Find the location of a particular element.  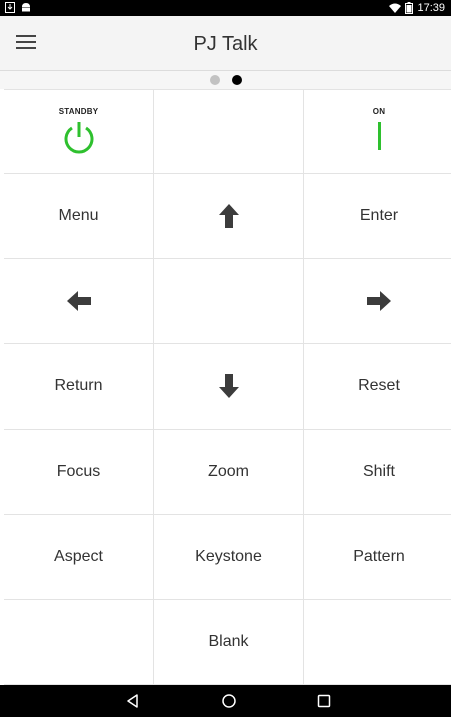

focus-label: Focus is located at coordinates (78, 471).